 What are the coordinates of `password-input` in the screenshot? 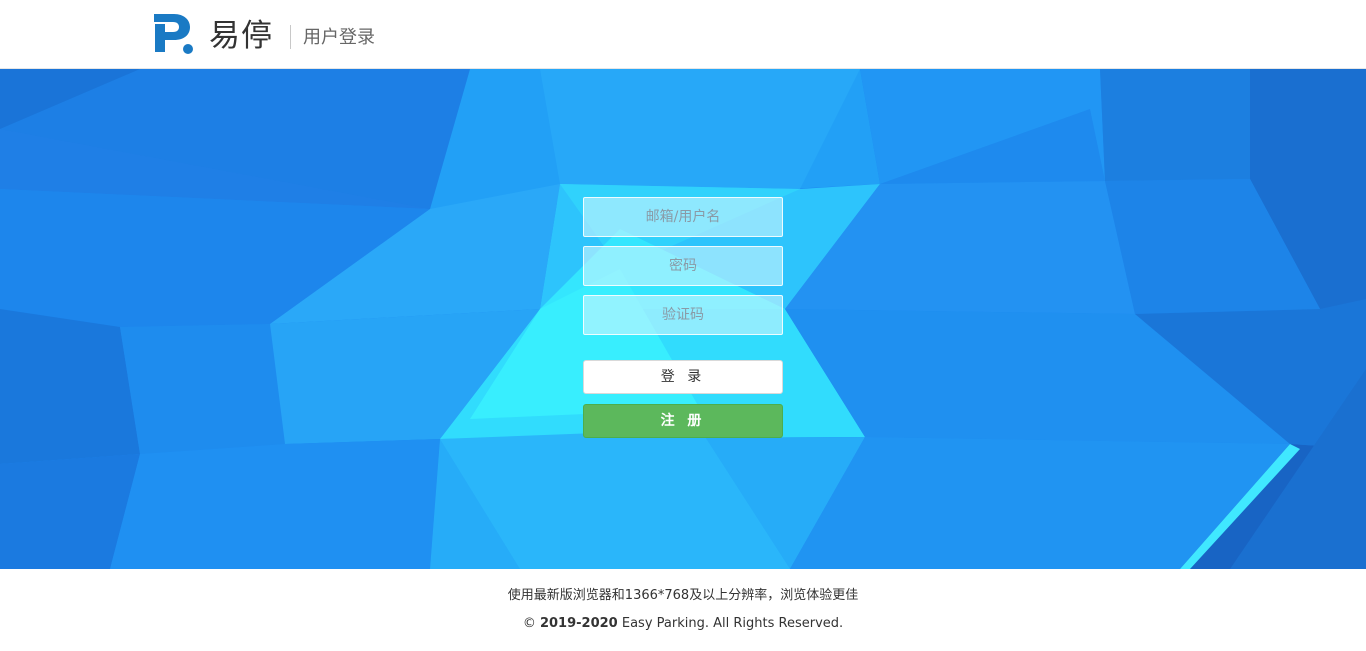 It's located at (683, 266).